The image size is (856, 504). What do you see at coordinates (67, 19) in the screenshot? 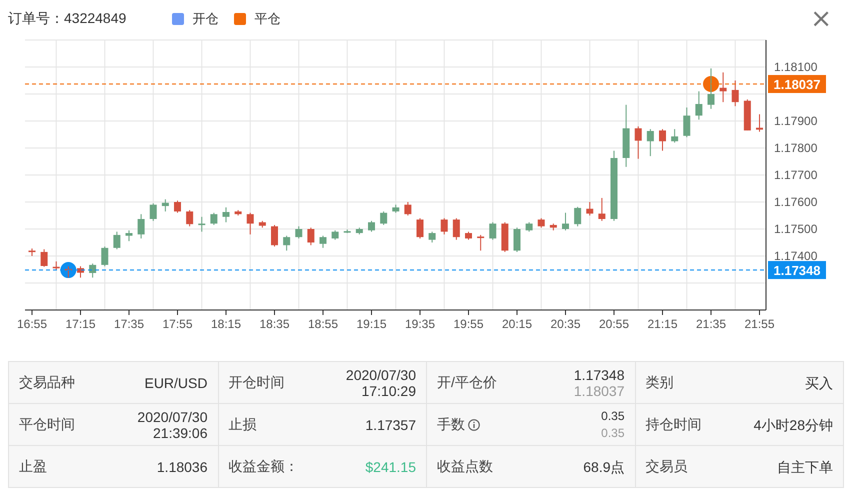
I see `order-number: 订单号：43224849` at bounding box center [67, 19].